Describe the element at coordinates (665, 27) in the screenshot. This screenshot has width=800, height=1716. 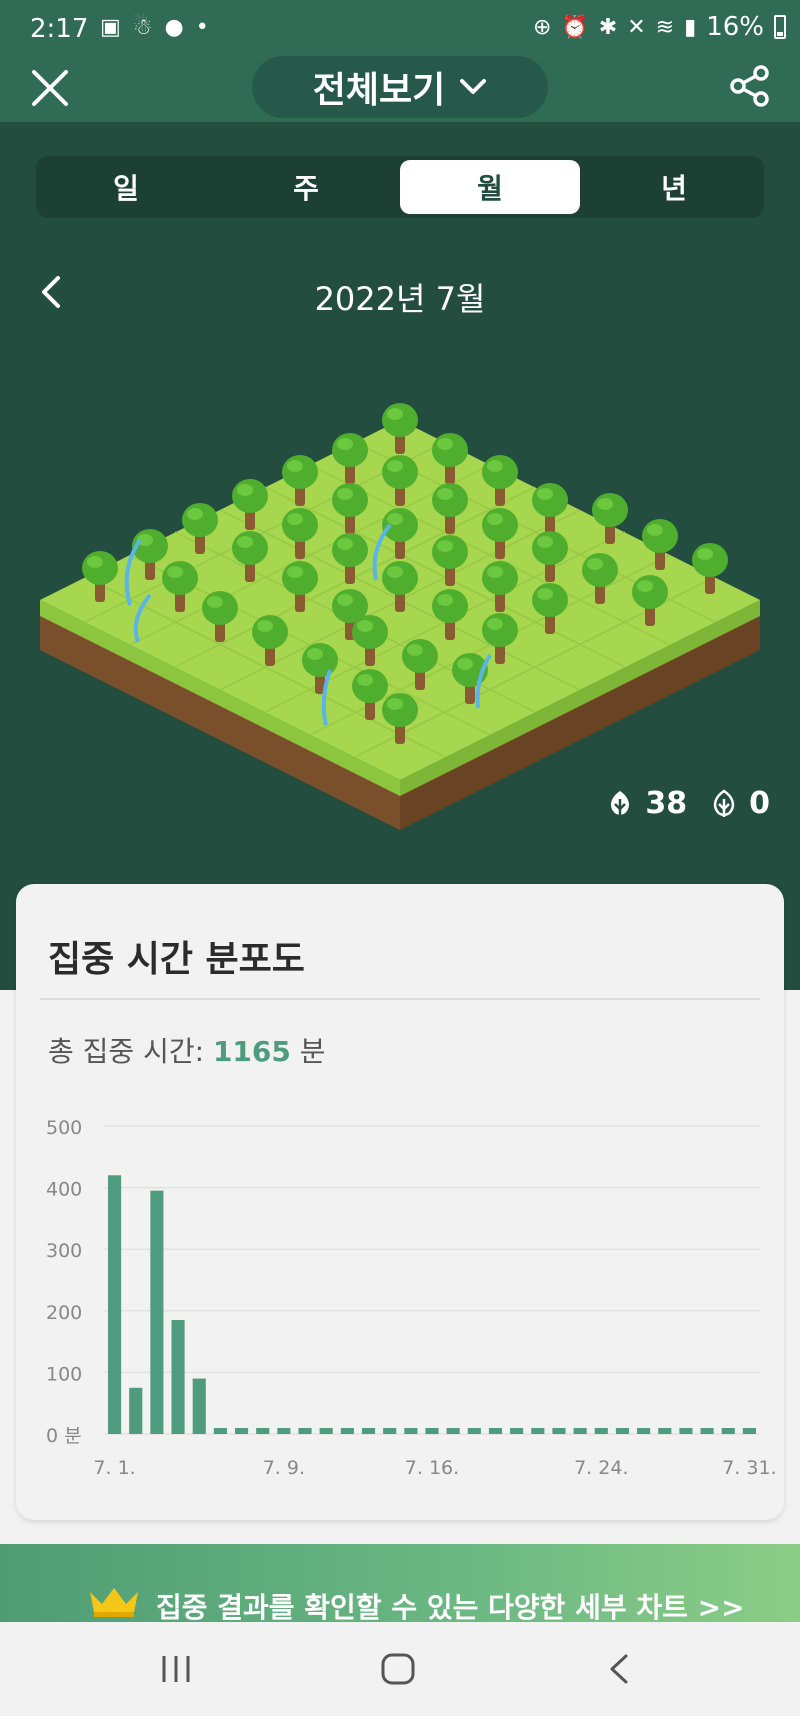
I see `wifi-icon: ≋` at that location.